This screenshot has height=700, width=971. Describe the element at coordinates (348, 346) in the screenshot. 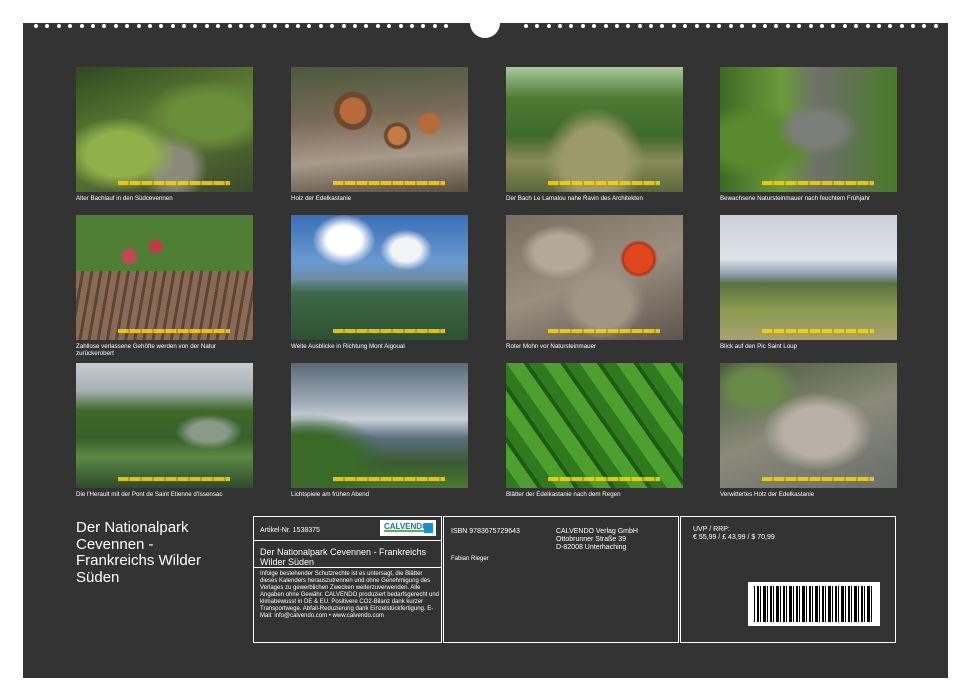

I see `photo-caption: Weite Ausblicke in Richtung Mont Aigoual` at that location.